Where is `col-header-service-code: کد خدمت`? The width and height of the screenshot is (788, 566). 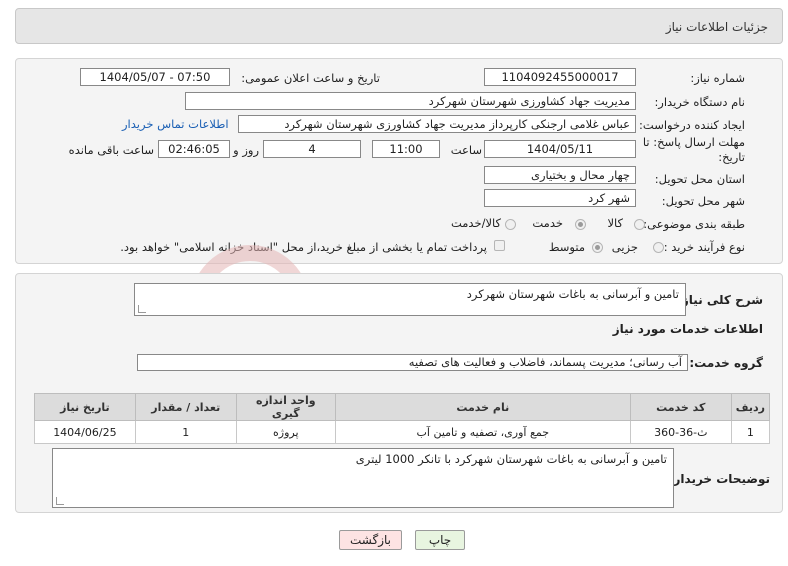
col-header-service-code: کد خدمت is located at coordinates (680, 407).